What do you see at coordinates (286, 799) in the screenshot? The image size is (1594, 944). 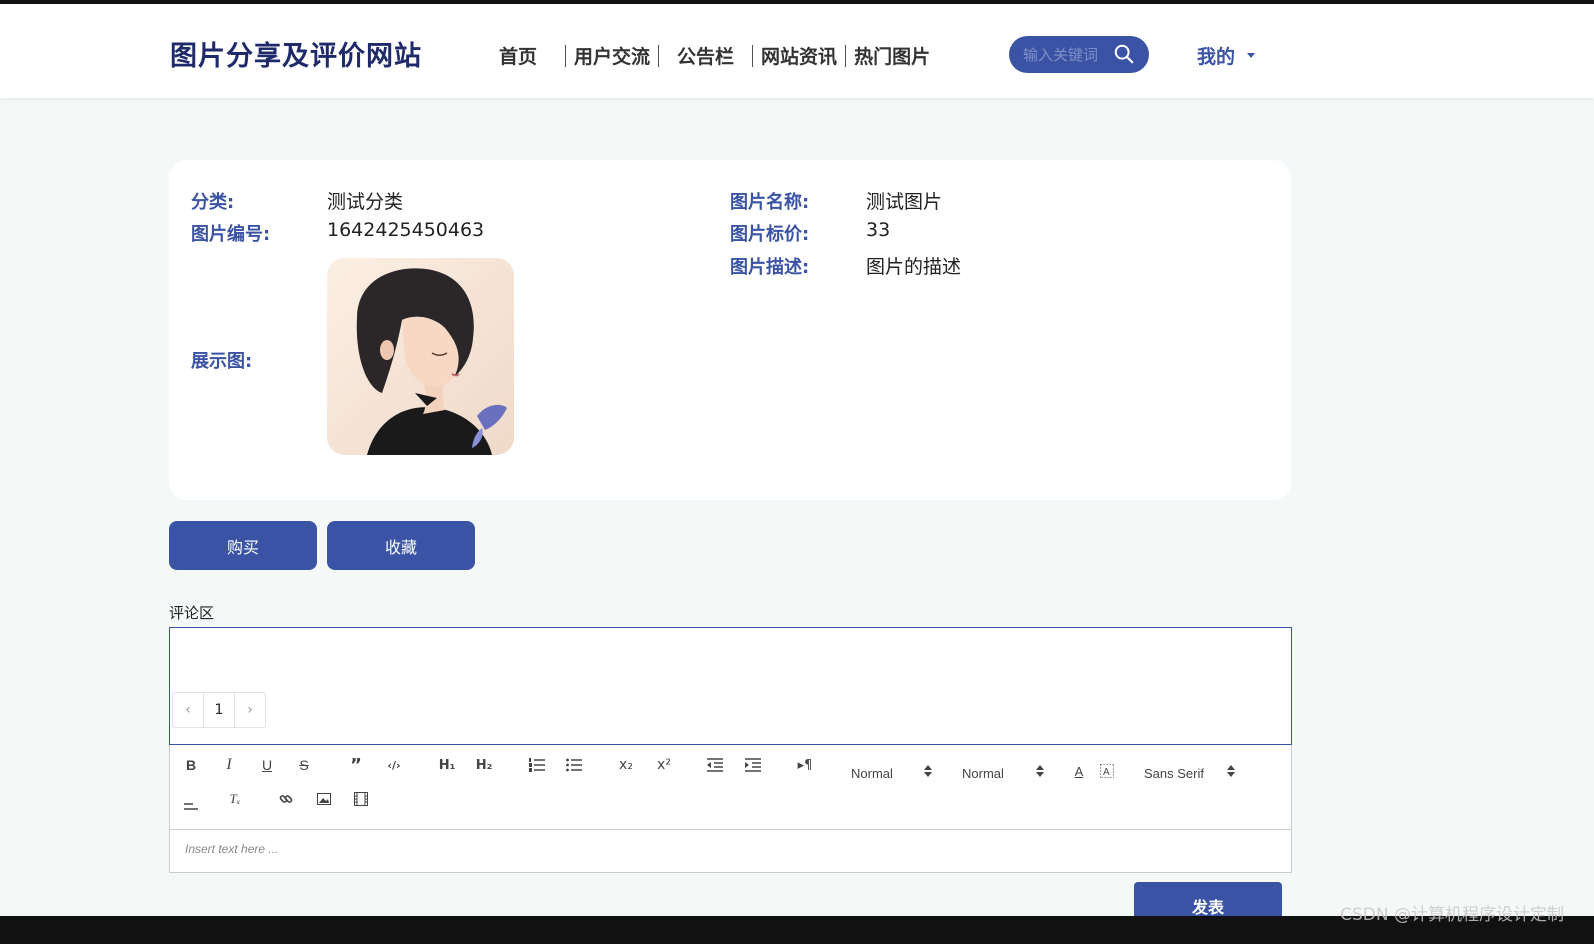 I see `link-icon` at bounding box center [286, 799].